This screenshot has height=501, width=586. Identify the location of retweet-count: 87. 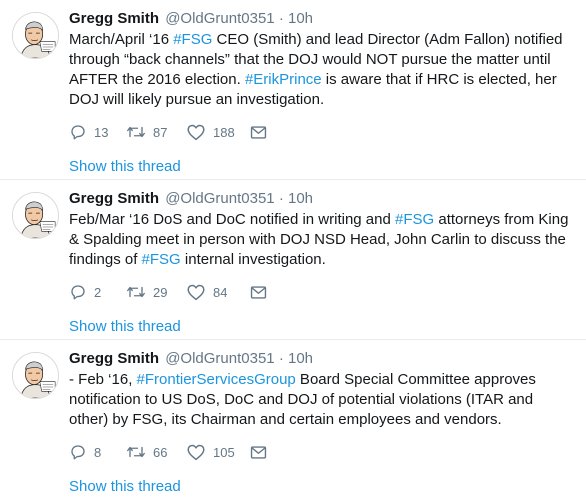
(160, 132).